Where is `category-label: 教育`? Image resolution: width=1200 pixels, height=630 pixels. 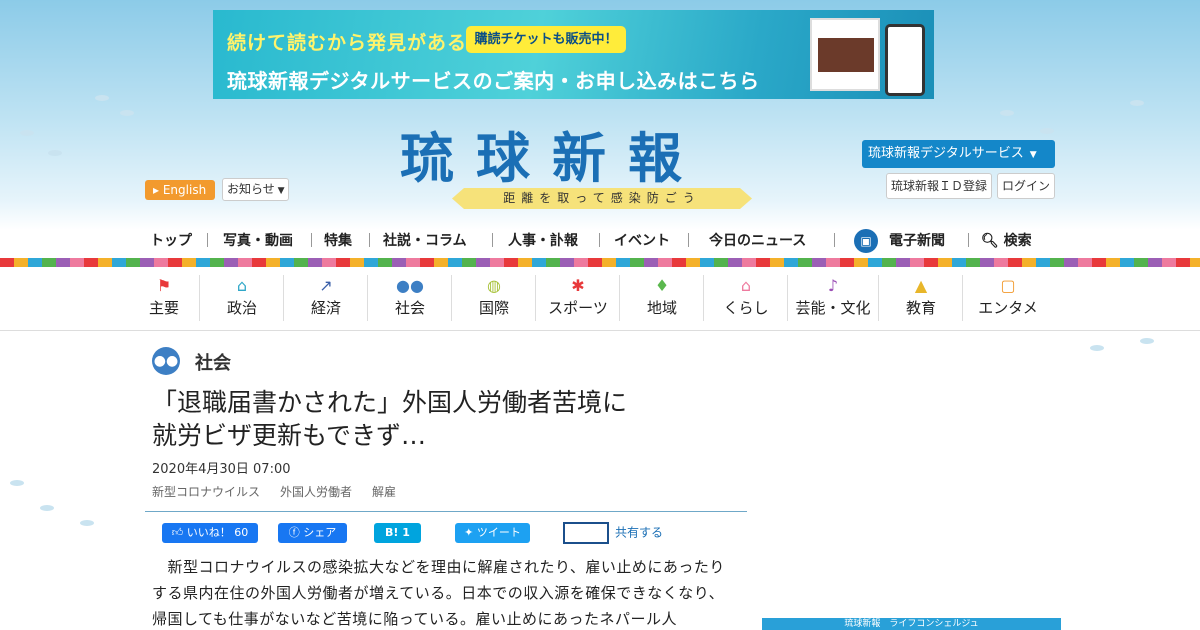 category-label: 教育 is located at coordinates (920, 308).